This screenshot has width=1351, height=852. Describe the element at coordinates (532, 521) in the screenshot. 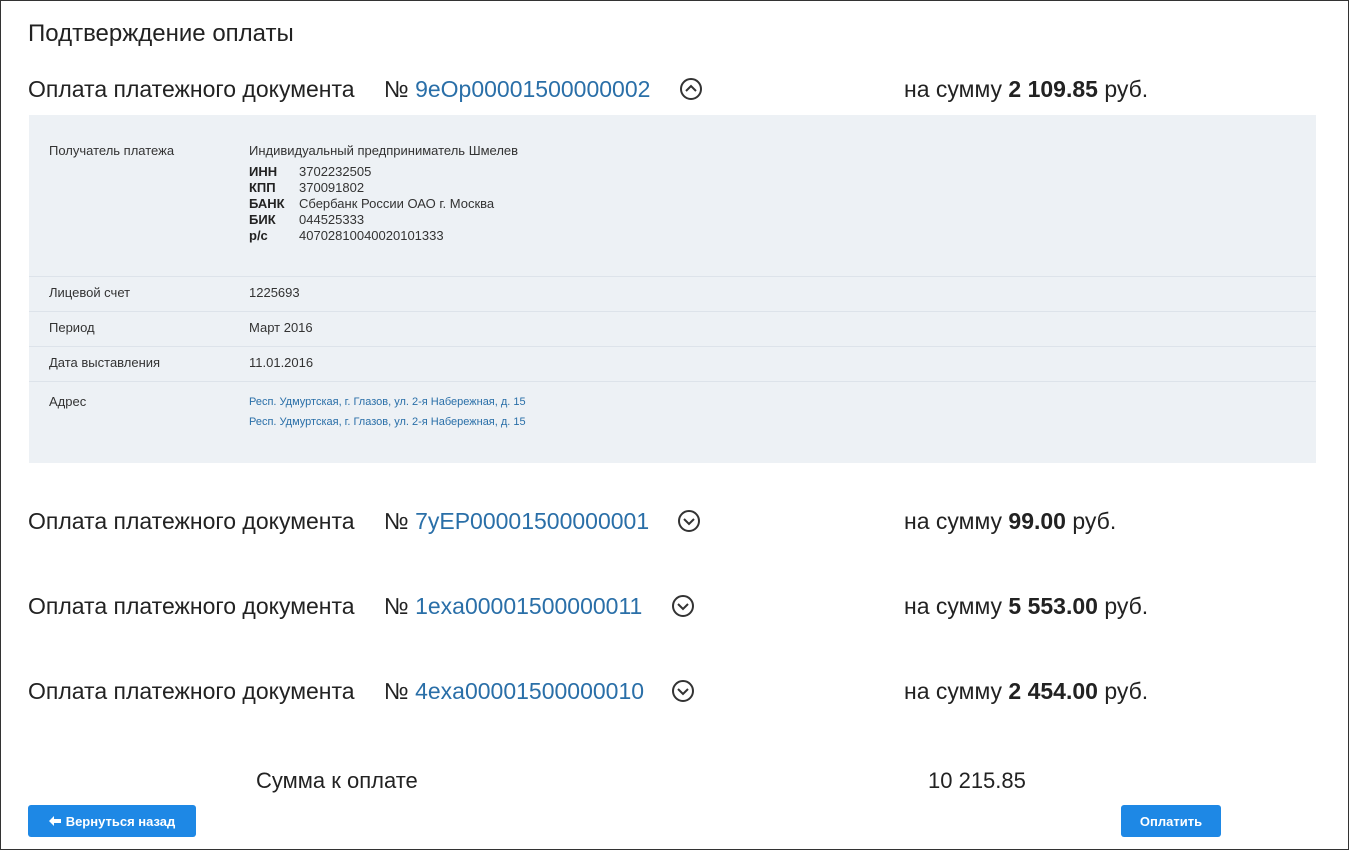

I see `document-number: 7yEP00001500000001` at that location.